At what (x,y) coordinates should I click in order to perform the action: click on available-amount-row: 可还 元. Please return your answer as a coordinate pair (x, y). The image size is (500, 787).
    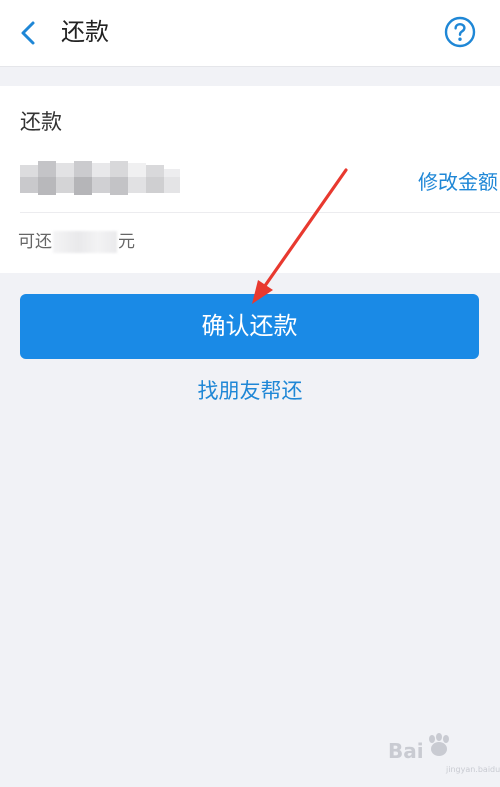
    Looking at the image, I should click on (76, 242).